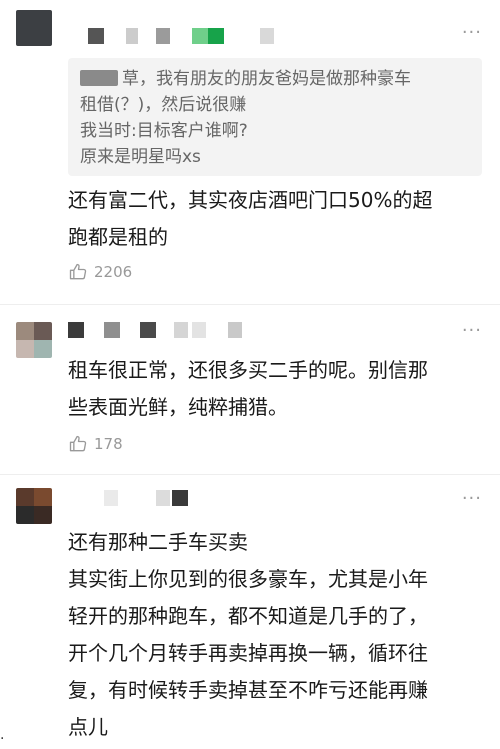 The height and width of the screenshot is (749, 500). What do you see at coordinates (140, 157) in the screenshot?
I see `quote-line: 原来是明星吗xs` at bounding box center [140, 157].